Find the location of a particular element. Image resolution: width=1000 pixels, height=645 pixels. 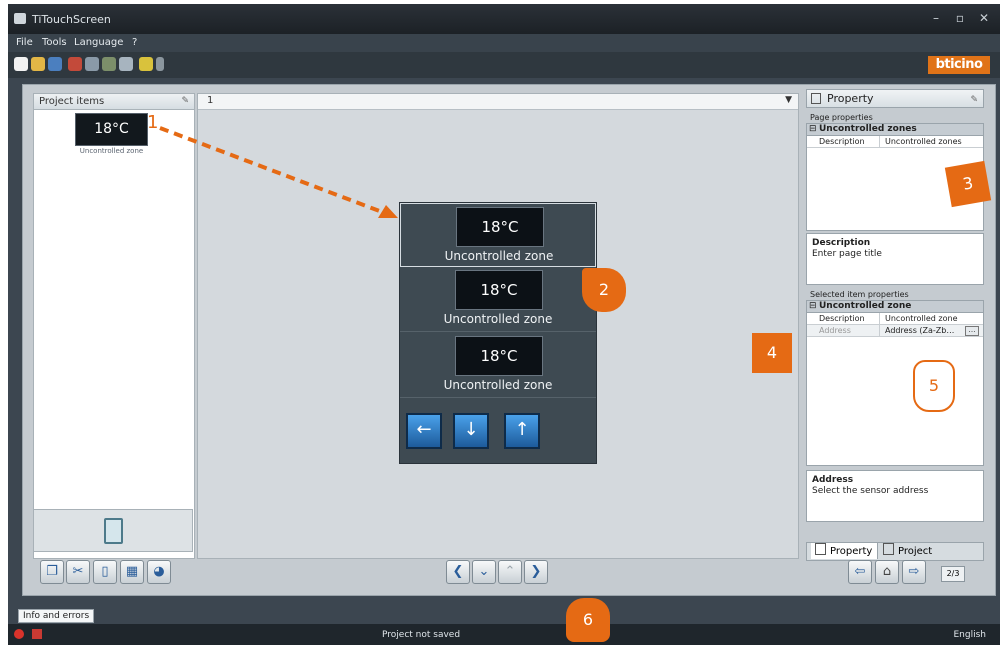

callout-6: 6 is located at coordinates (588, 620).